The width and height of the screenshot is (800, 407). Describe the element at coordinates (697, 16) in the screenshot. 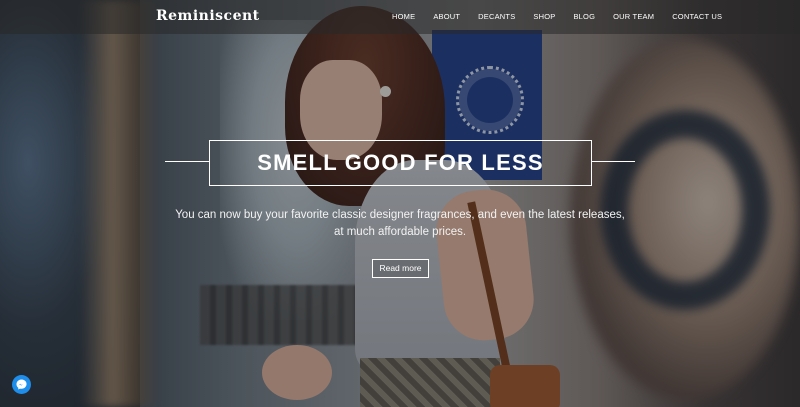

I see `nav-item-contact-us: CONTACT US` at that location.